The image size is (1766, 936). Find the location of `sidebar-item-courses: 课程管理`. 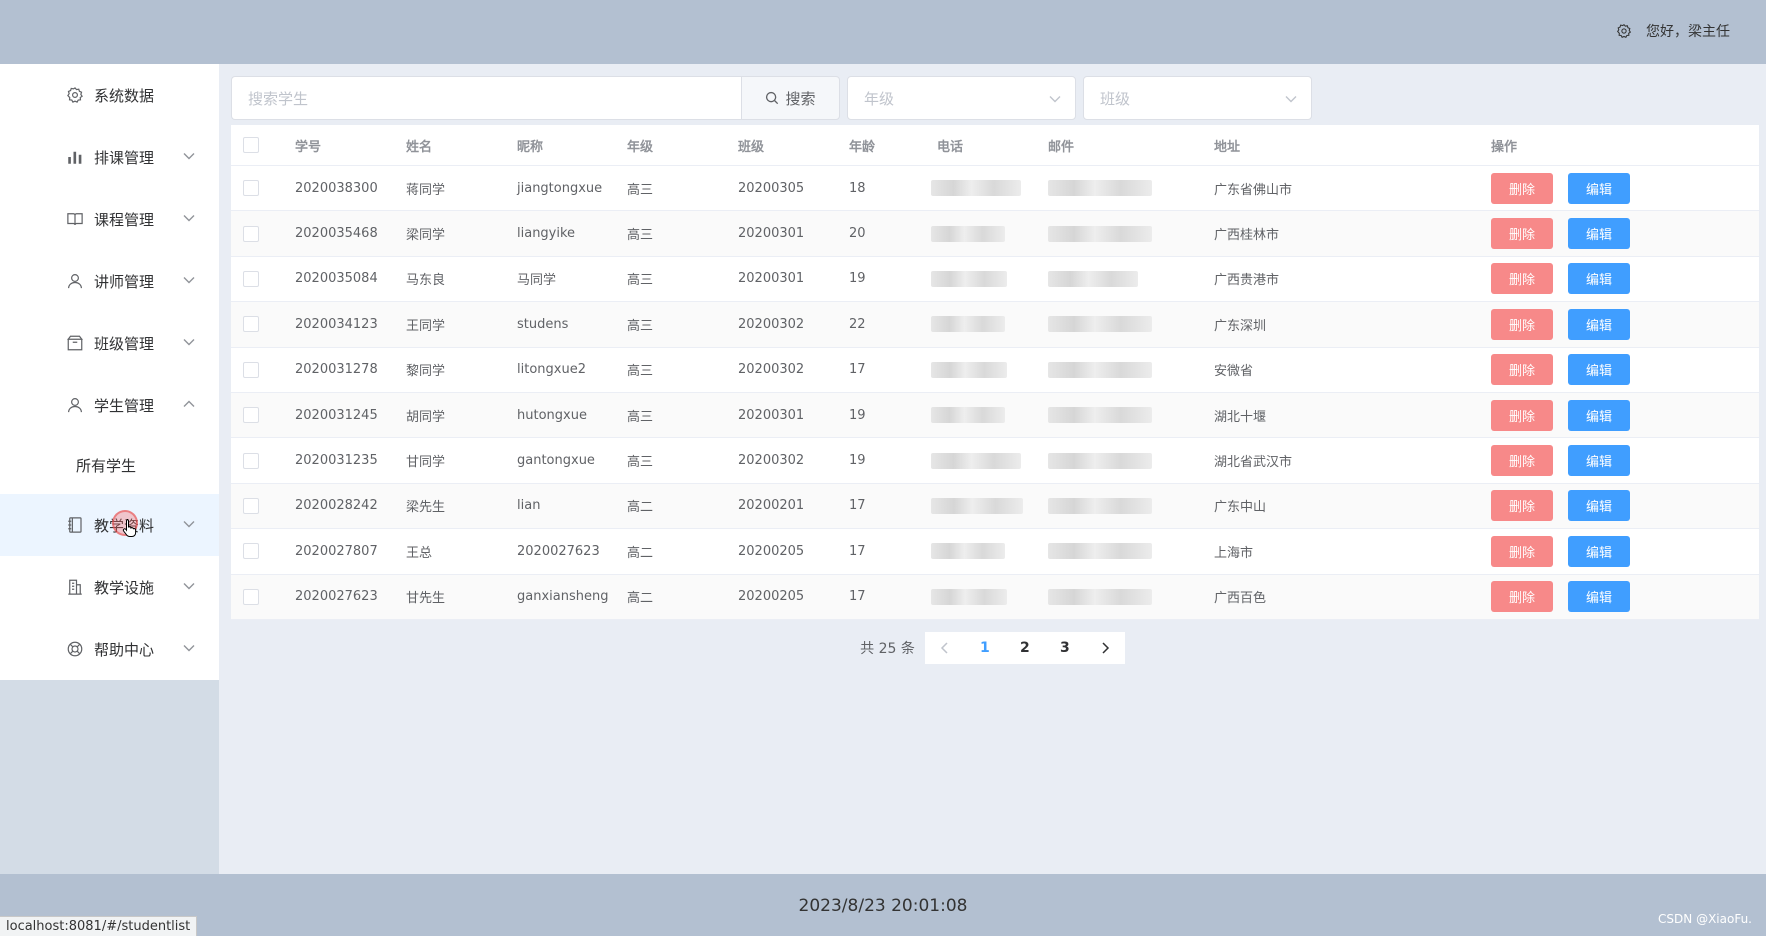

sidebar-item-courses: 课程管理 is located at coordinates (109, 219).